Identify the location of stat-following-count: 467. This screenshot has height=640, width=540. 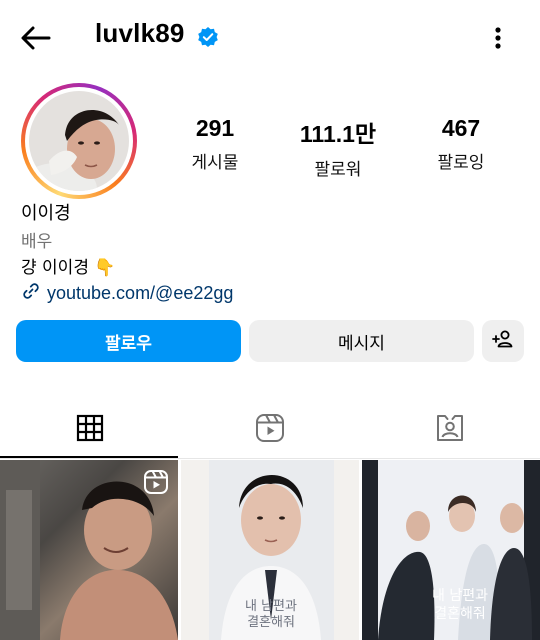
(461, 128).